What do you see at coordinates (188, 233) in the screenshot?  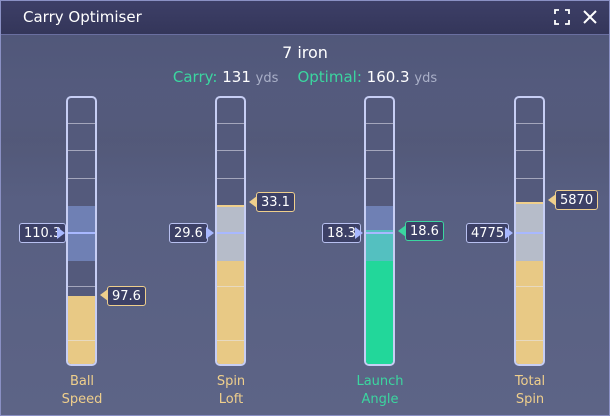 I see `spin-loft-current-tag: 29.6` at bounding box center [188, 233].